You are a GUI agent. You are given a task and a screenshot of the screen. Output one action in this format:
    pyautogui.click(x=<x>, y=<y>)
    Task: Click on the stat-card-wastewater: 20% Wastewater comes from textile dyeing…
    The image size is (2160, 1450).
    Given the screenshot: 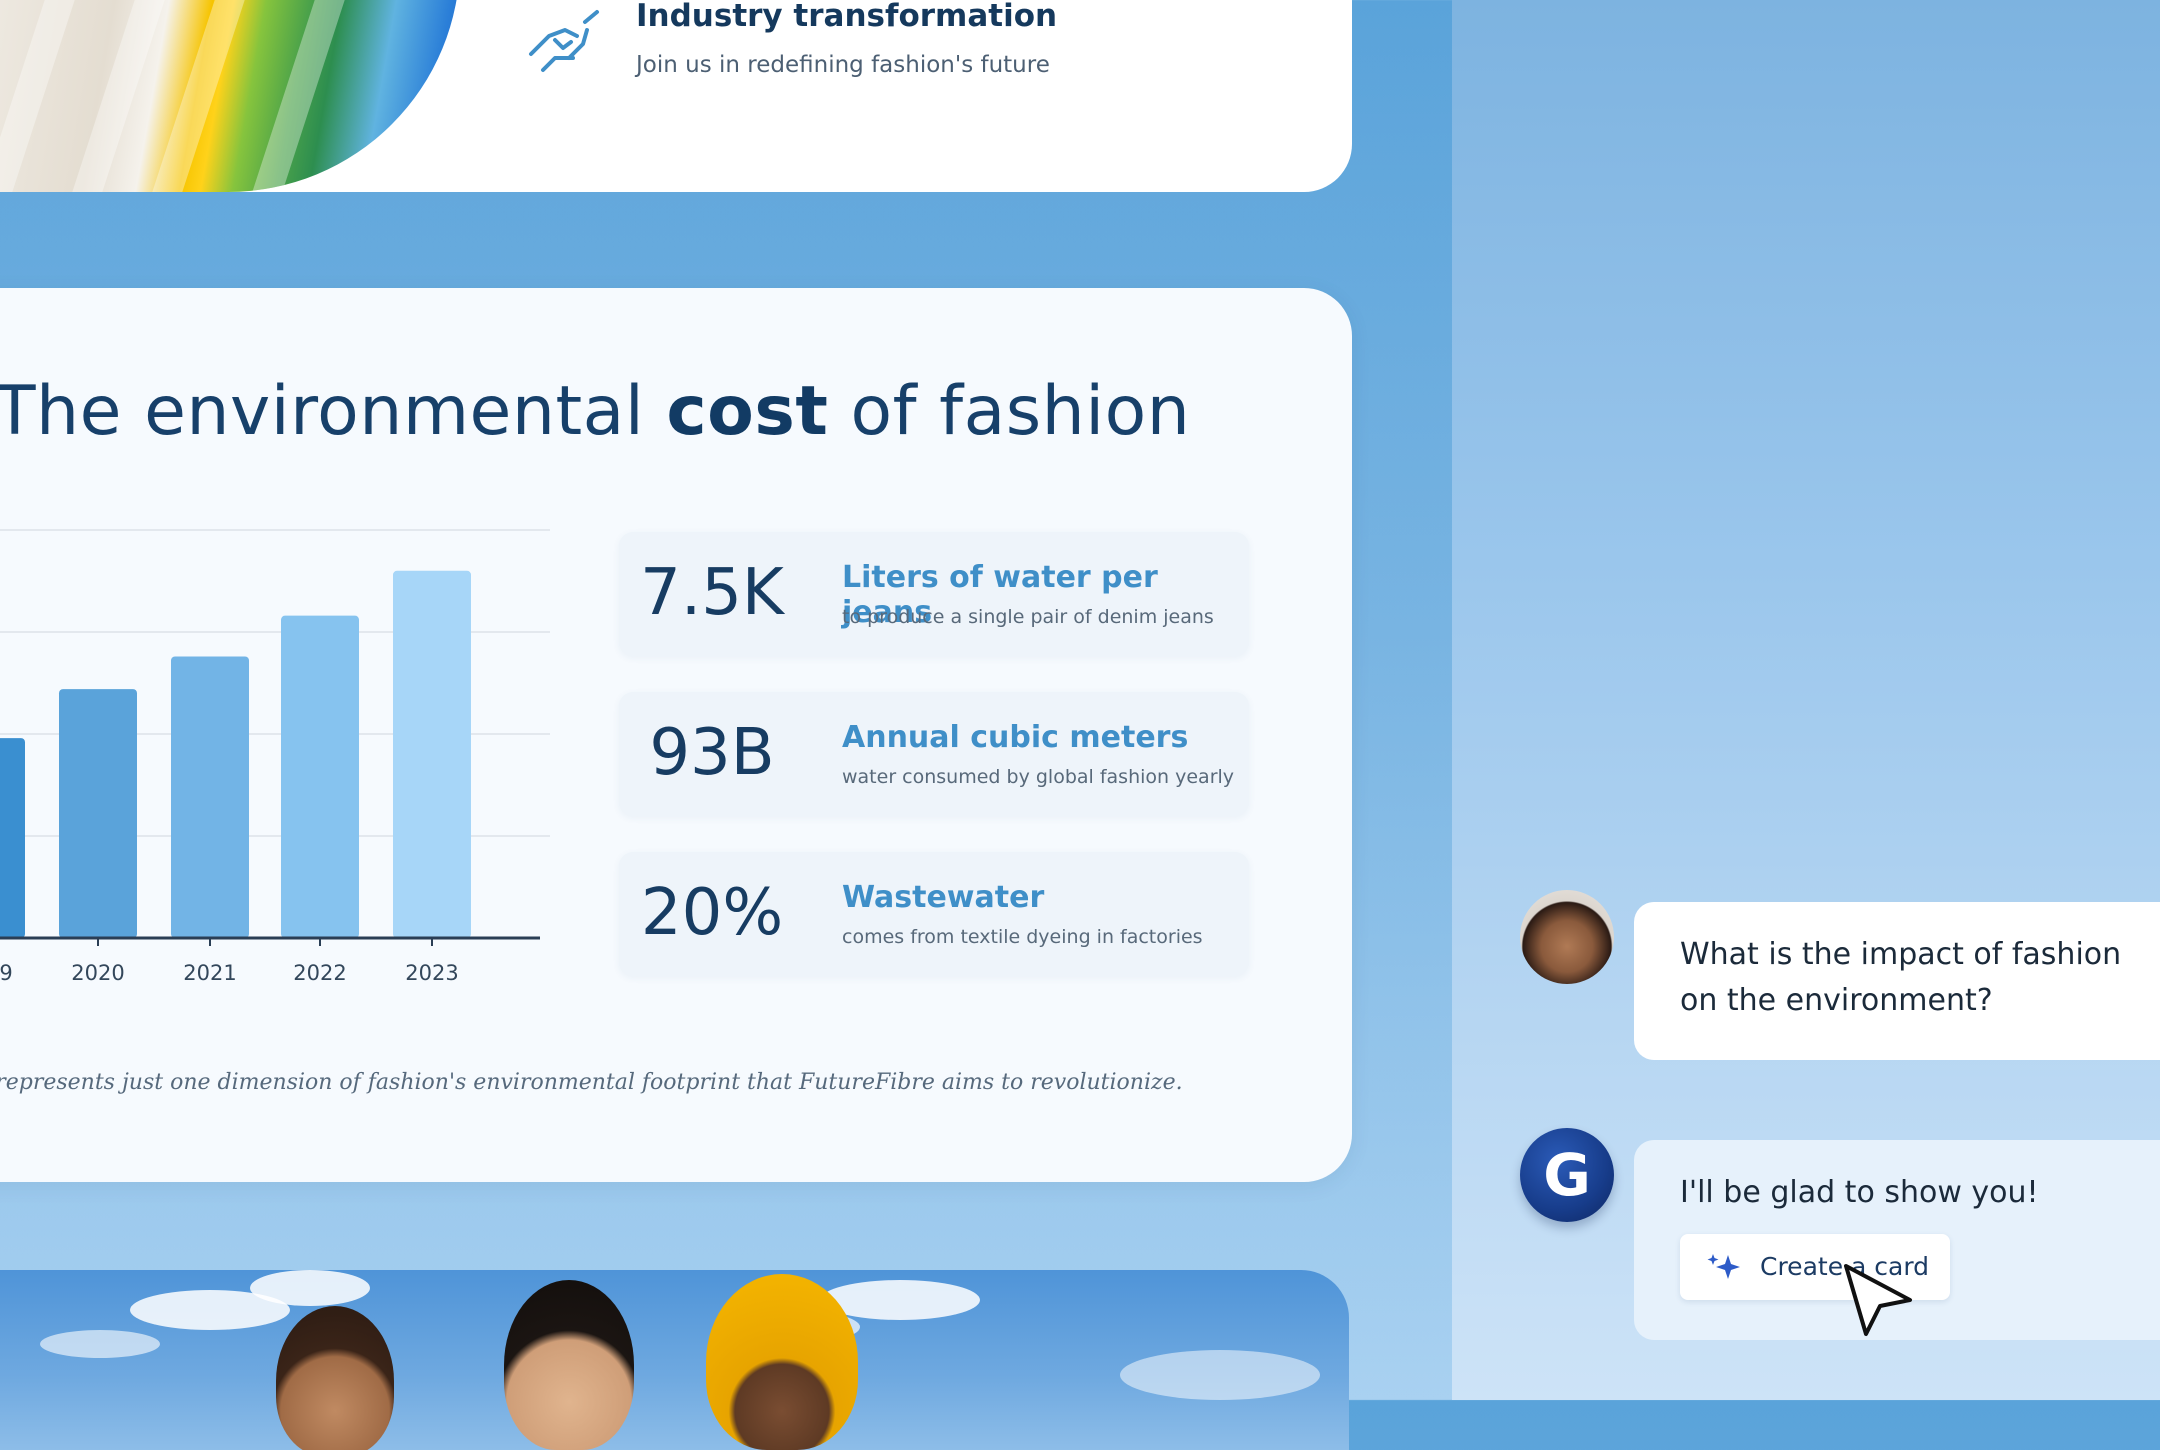 What is the action you would take?
    pyautogui.click(x=934, y=914)
    